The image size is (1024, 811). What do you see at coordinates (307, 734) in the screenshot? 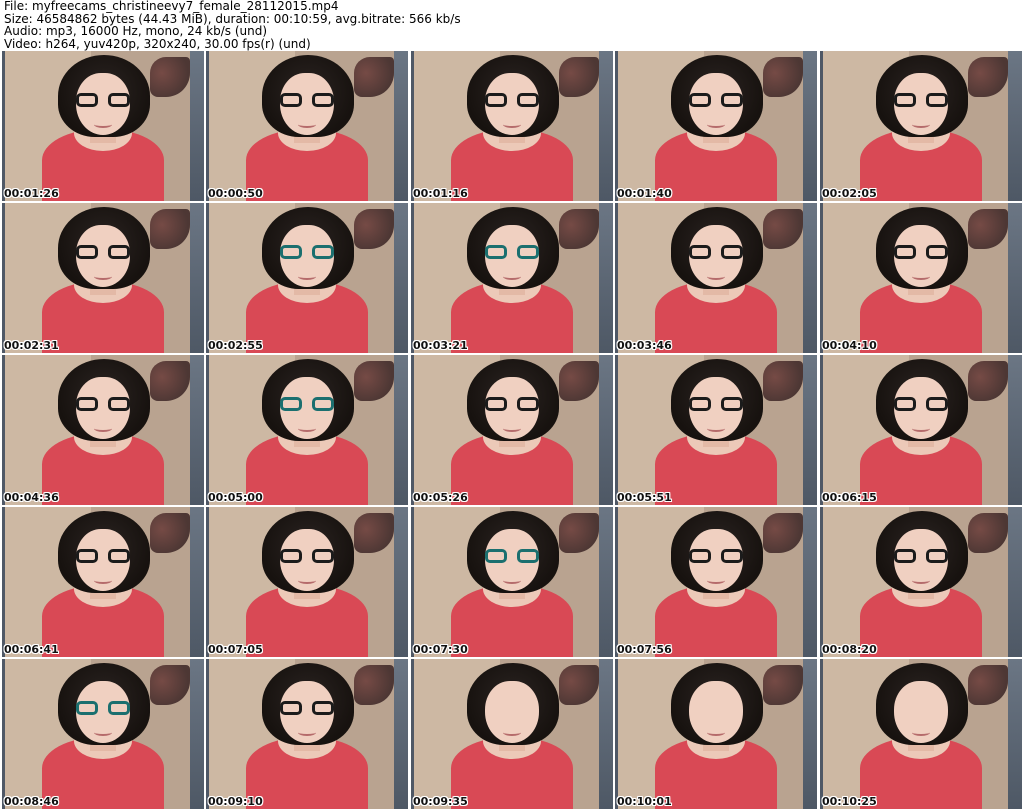
I see `video-thumbnail: 00:09:10` at bounding box center [307, 734].